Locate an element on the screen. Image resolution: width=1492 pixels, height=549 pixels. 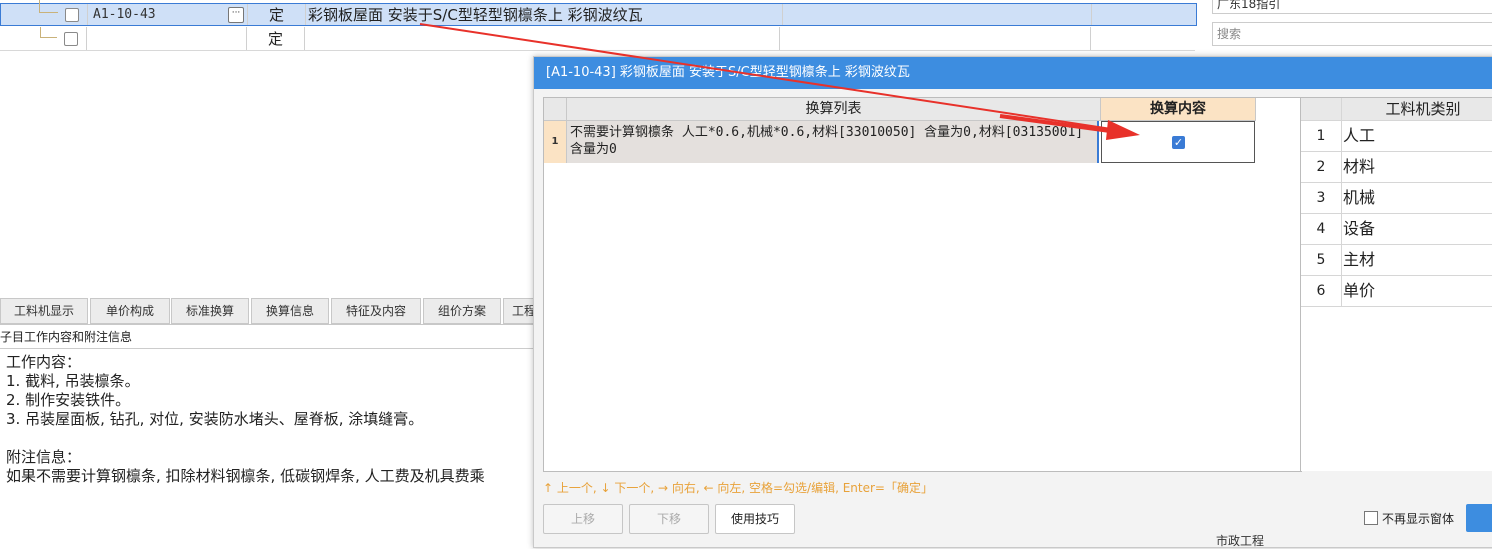
code-cell is located at coordinates (166, 38).